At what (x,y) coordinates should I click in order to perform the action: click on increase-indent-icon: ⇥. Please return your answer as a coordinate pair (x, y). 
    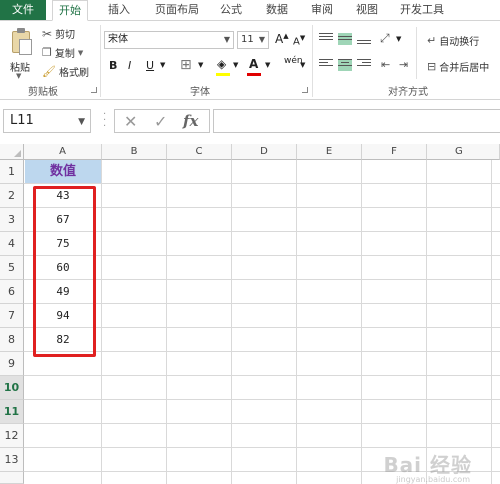
    Looking at the image, I should click on (403, 64).